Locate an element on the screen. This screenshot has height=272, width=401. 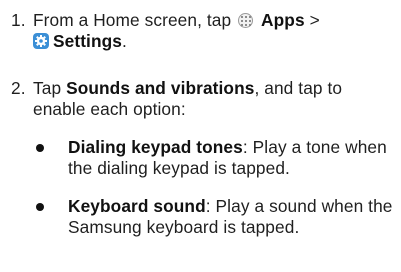
step-text: From a Home screen, tap Apps > Settings. is located at coordinates (214, 31).